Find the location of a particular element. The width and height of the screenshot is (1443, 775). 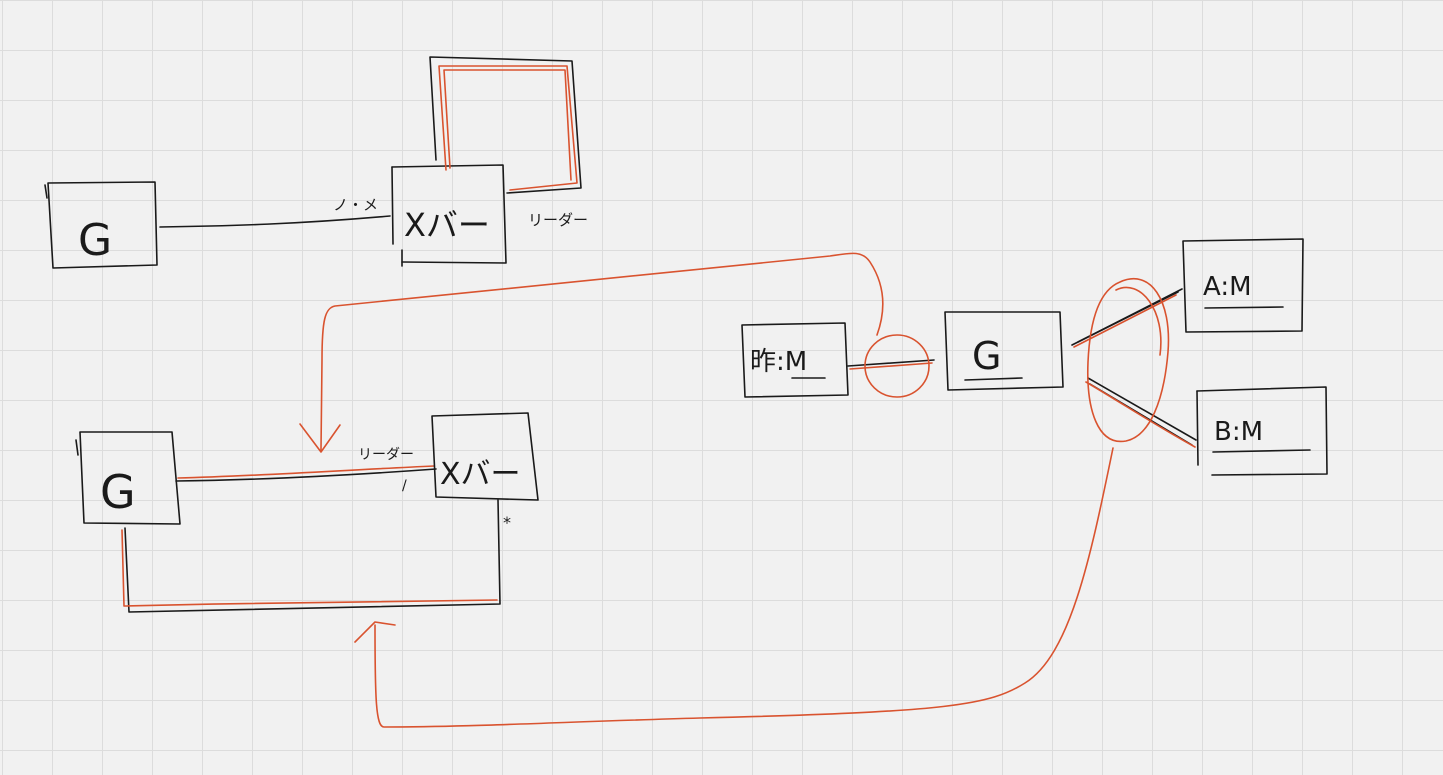

box-right-left: 昨:M is located at coordinates (795, 360).